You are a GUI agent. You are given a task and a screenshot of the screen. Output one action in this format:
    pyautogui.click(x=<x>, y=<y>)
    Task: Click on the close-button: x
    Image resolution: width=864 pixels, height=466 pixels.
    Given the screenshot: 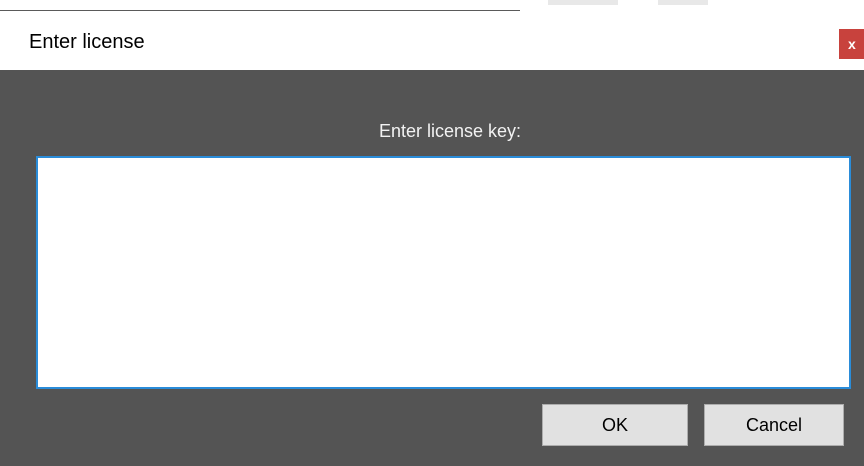 What is the action you would take?
    pyautogui.click(x=851, y=44)
    